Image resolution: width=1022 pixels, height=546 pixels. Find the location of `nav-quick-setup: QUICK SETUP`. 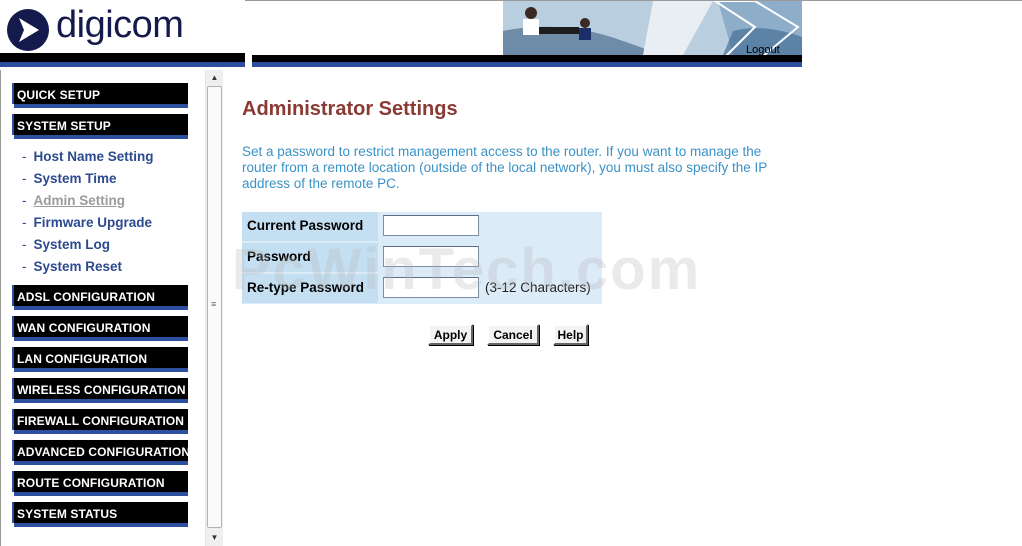

nav-quick-setup: QUICK SETUP is located at coordinates (100, 96).